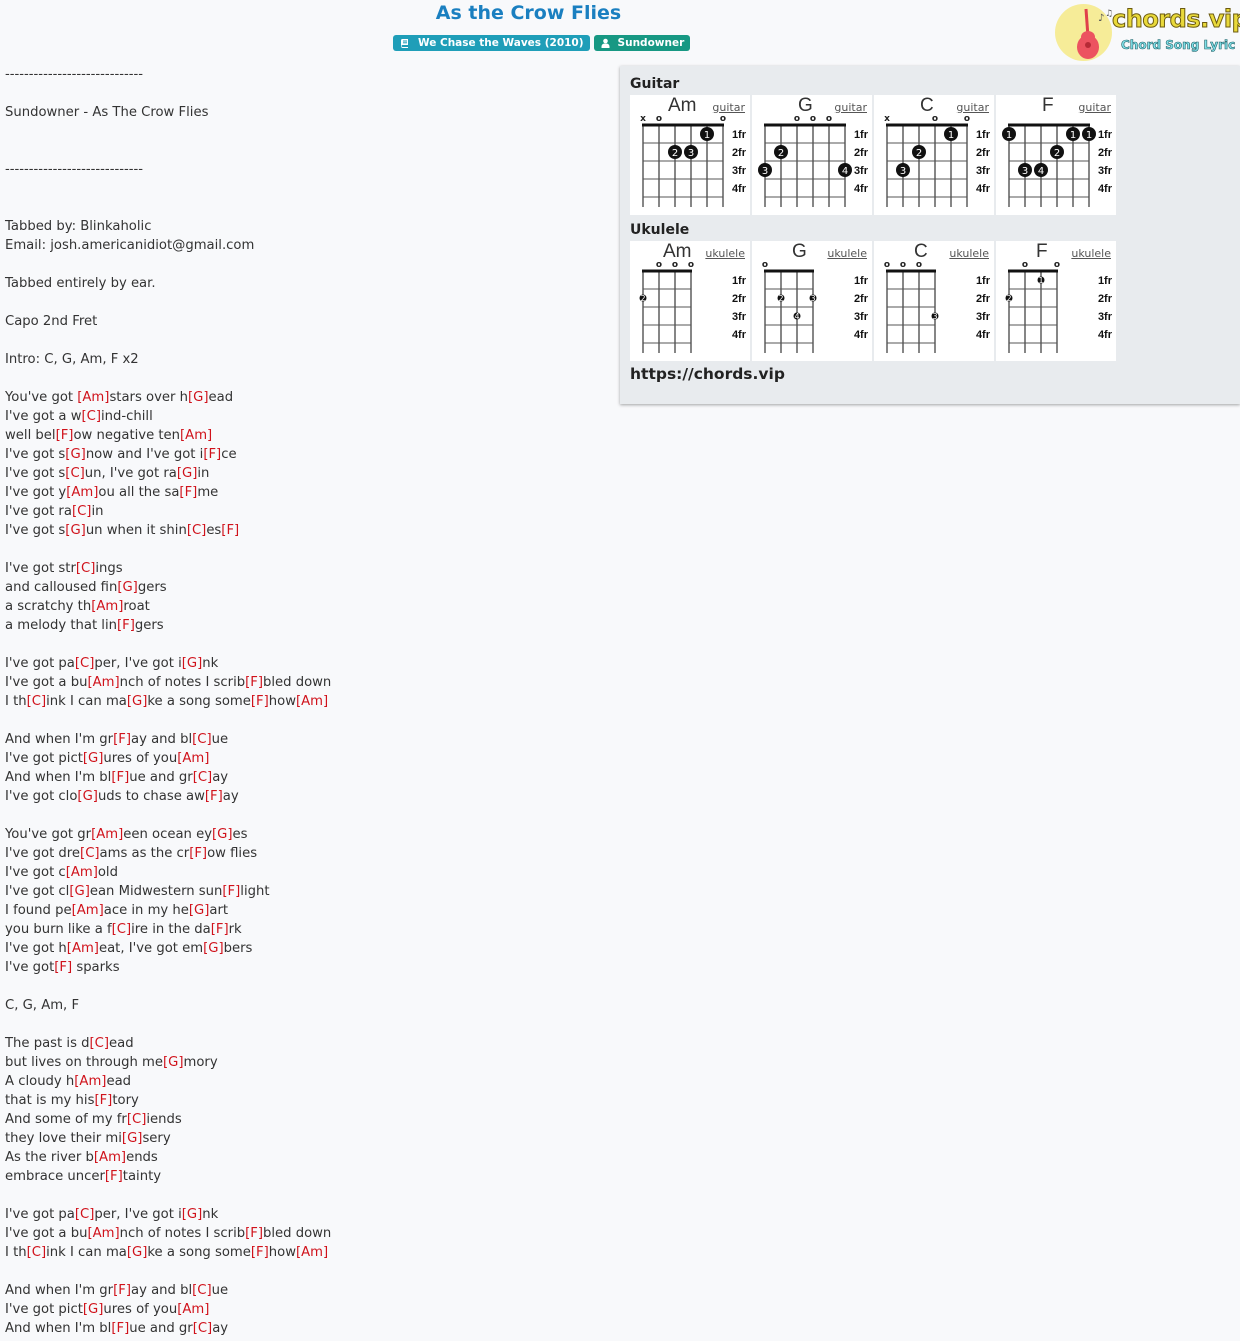  What do you see at coordinates (1147, 33) in the screenshot?
I see `site-logo: ♪ ♫ chords.vip Chord Song Lyric` at bounding box center [1147, 33].